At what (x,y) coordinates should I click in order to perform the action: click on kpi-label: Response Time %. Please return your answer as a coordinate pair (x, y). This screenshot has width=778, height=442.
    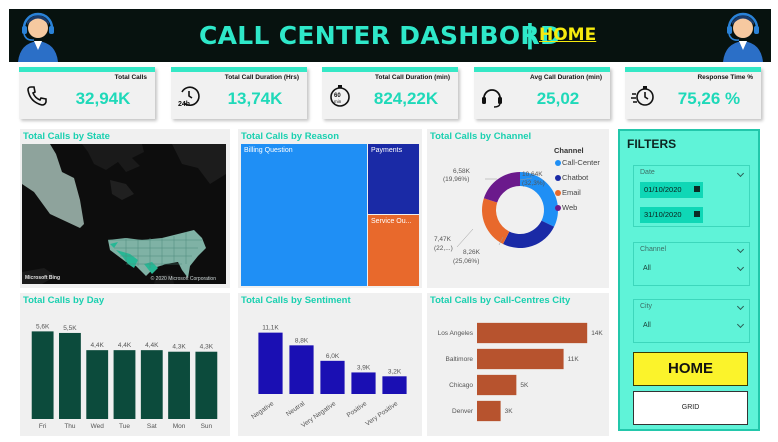
    Looking at the image, I should click on (725, 77).